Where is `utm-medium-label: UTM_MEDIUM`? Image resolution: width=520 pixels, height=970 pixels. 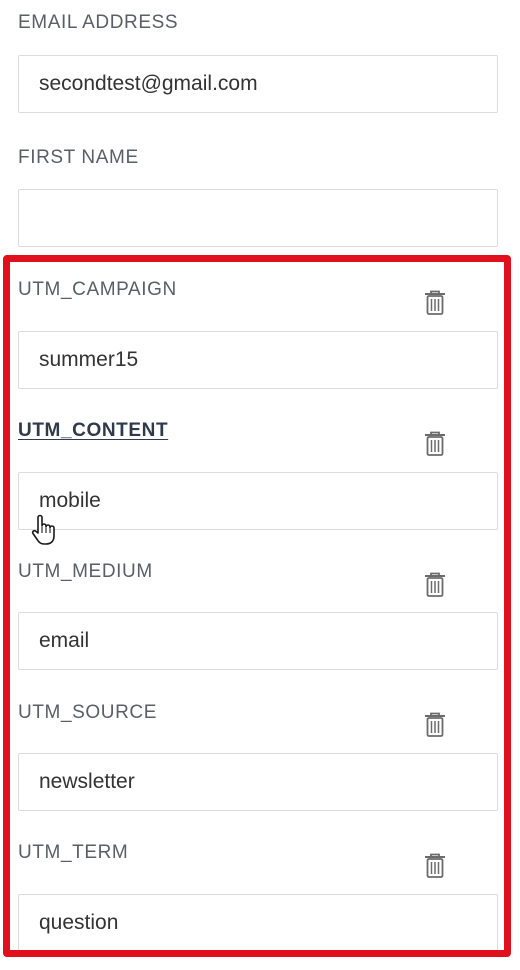 utm-medium-label: UTM_MEDIUM is located at coordinates (85, 571).